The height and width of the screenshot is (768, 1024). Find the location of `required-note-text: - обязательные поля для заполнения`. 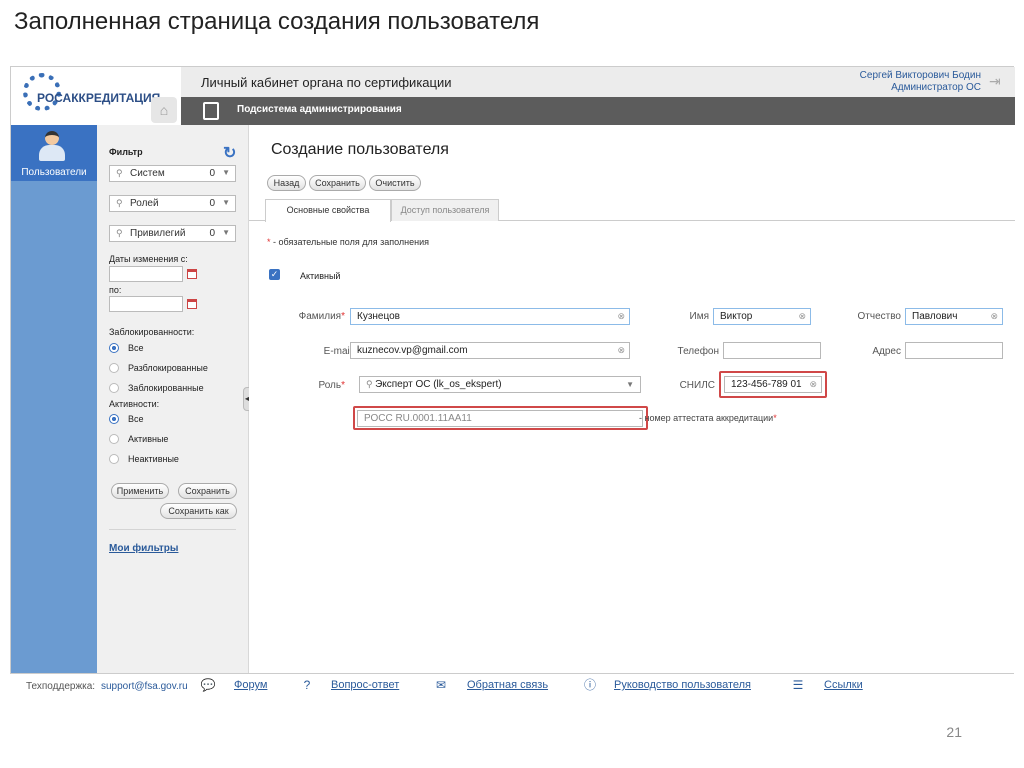

required-note-text: - обязательные поля для заполнения is located at coordinates (349, 242).